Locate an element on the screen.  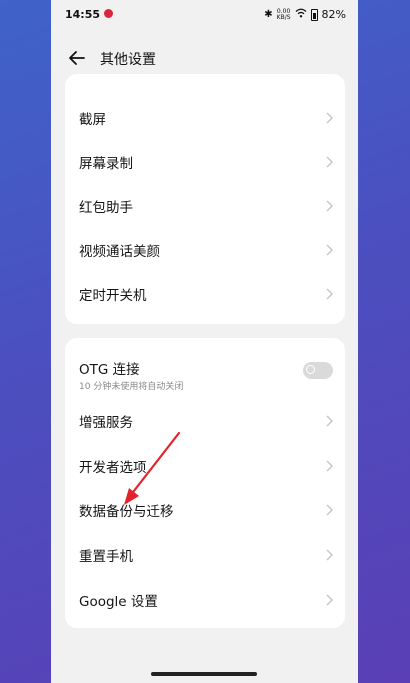
otg-sublabel: 10 分钟未使用将自动关闭 is located at coordinates (131, 387).